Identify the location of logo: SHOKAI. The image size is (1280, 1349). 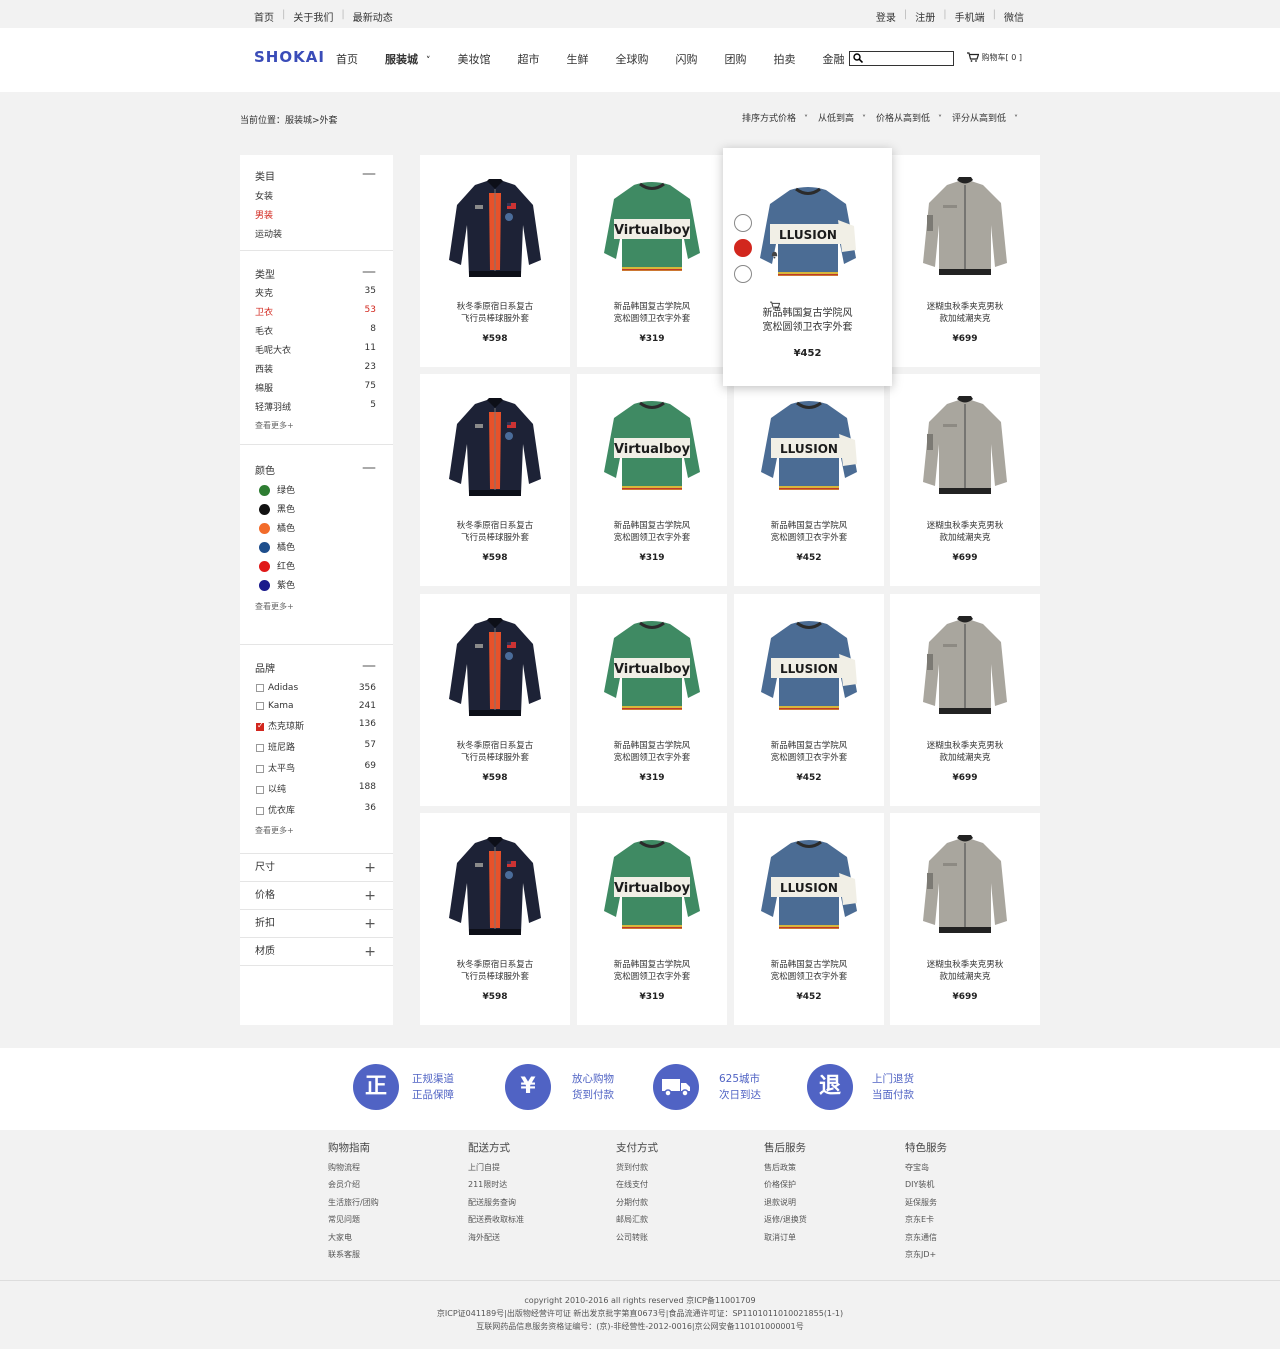
(289, 57).